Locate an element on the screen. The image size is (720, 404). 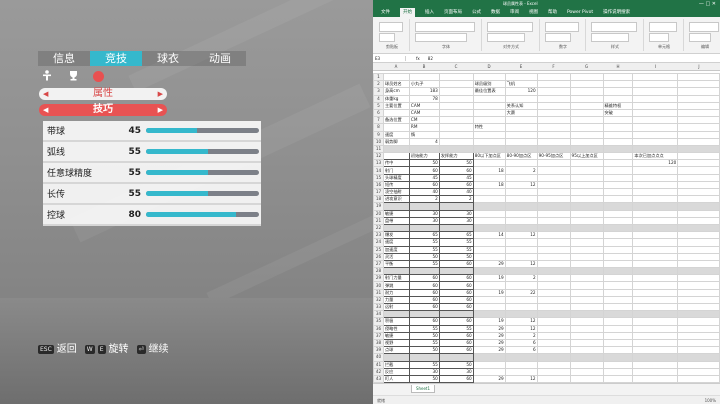
ribbon-tab: 开始 is located at coordinates (407, 12).